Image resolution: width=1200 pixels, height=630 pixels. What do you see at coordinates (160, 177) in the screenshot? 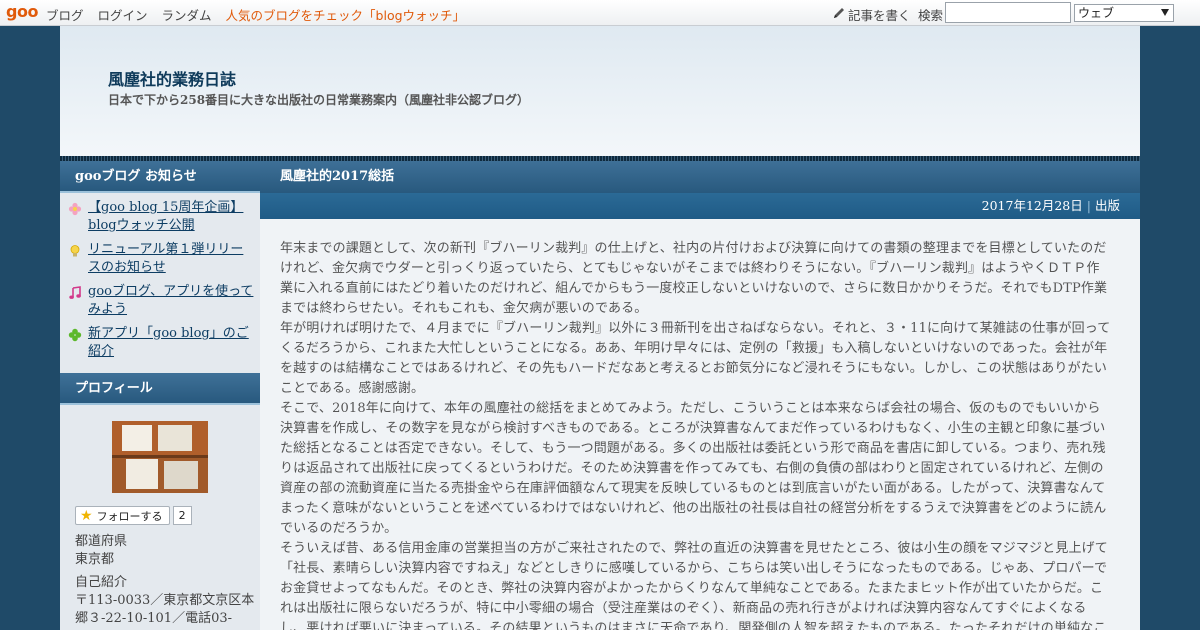
I see `notices-heading: gooブログ お知らせ` at bounding box center [160, 177].